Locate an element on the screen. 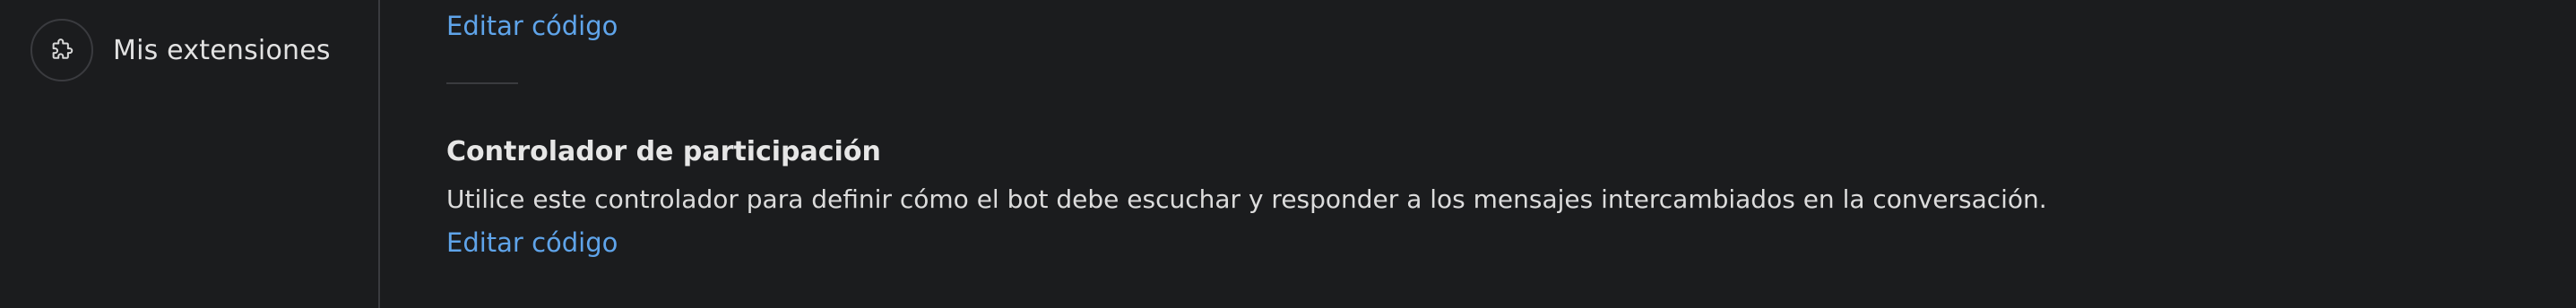 The width and height of the screenshot is (2576, 308). sidebar-item-my-extensions: Mis extensiones is located at coordinates (180, 50).